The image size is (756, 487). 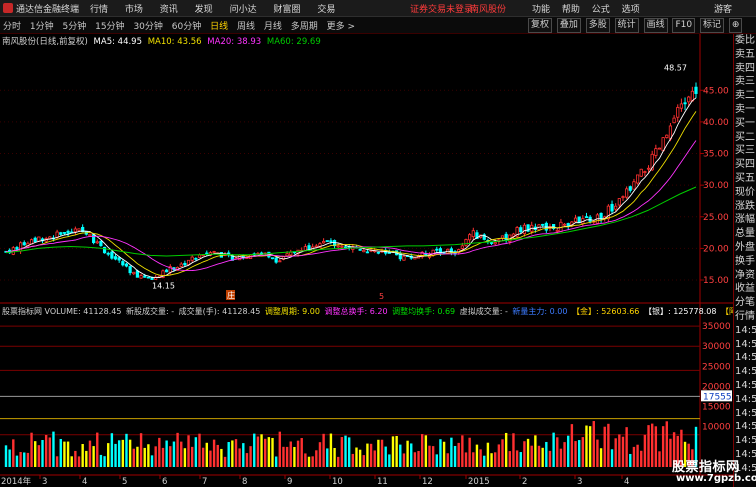 I want to click on panel-item: 换手, so click(x=745, y=262).